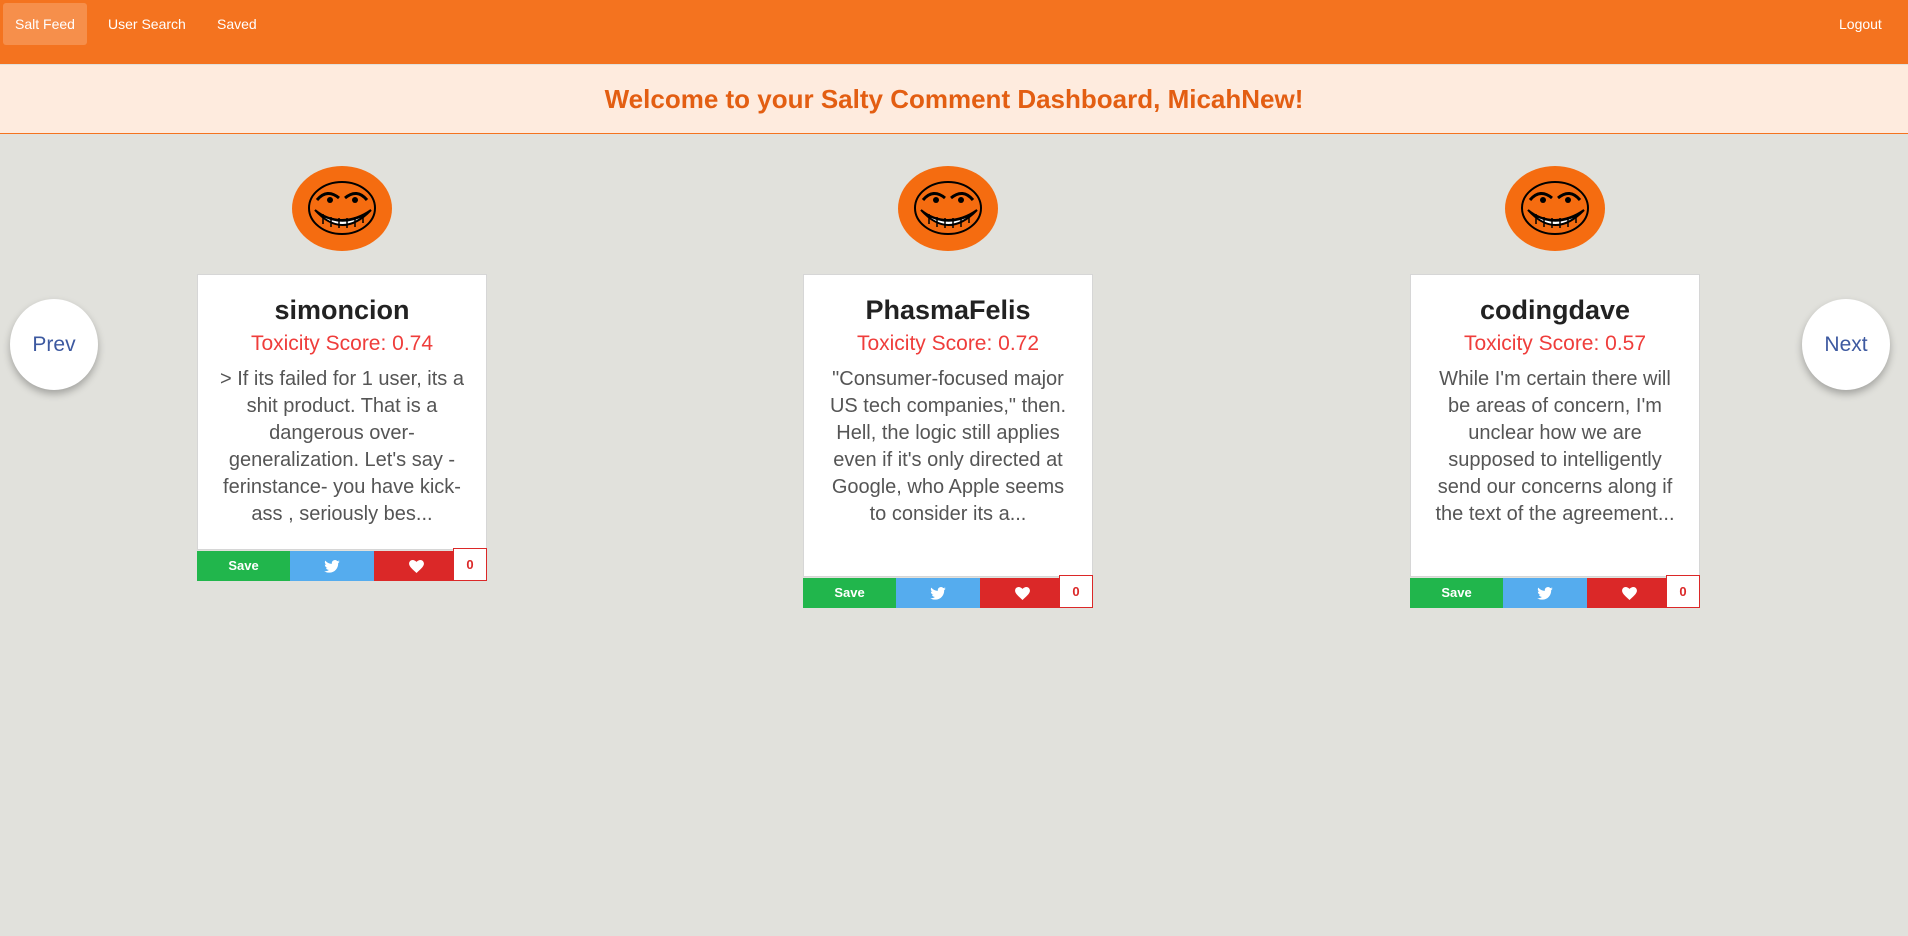 The width and height of the screenshot is (1908, 936). I want to click on nav-logout: Logout, so click(1860, 24).